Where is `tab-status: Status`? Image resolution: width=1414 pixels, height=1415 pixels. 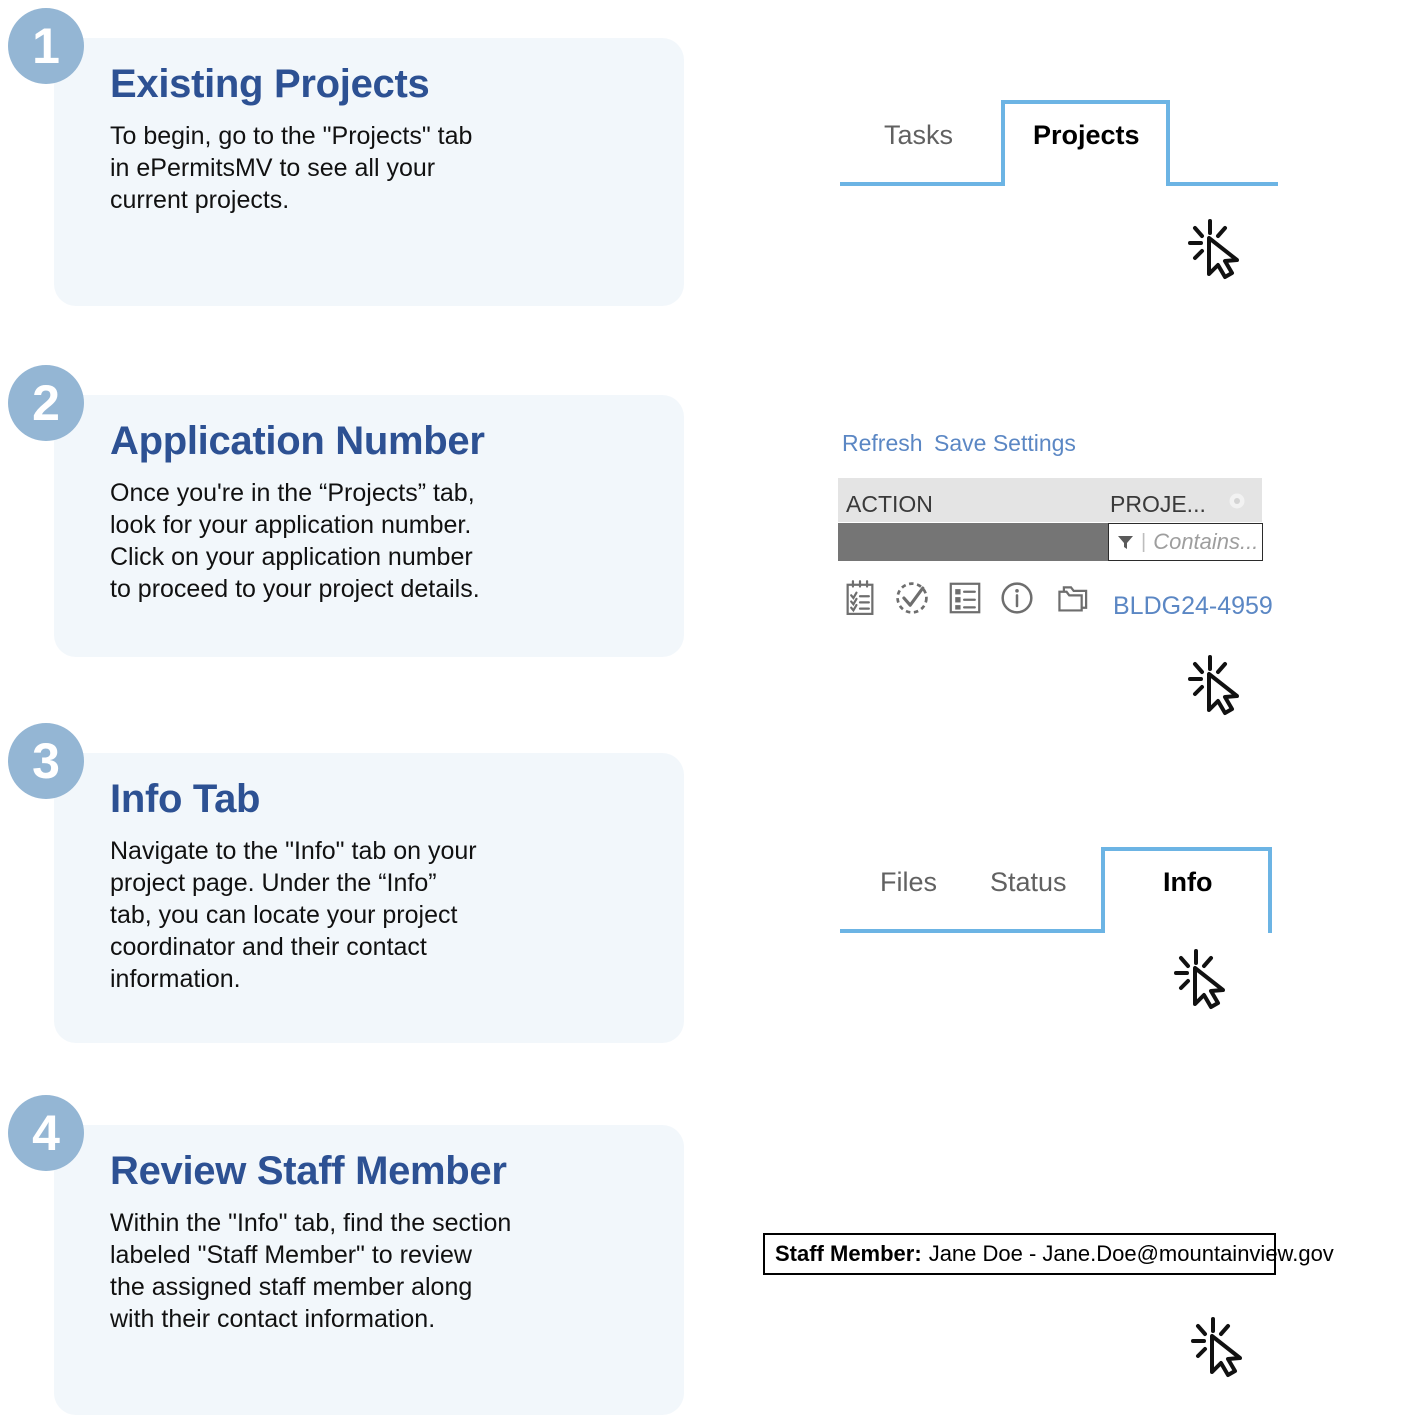
tab-status: Status is located at coordinates (1028, 882).